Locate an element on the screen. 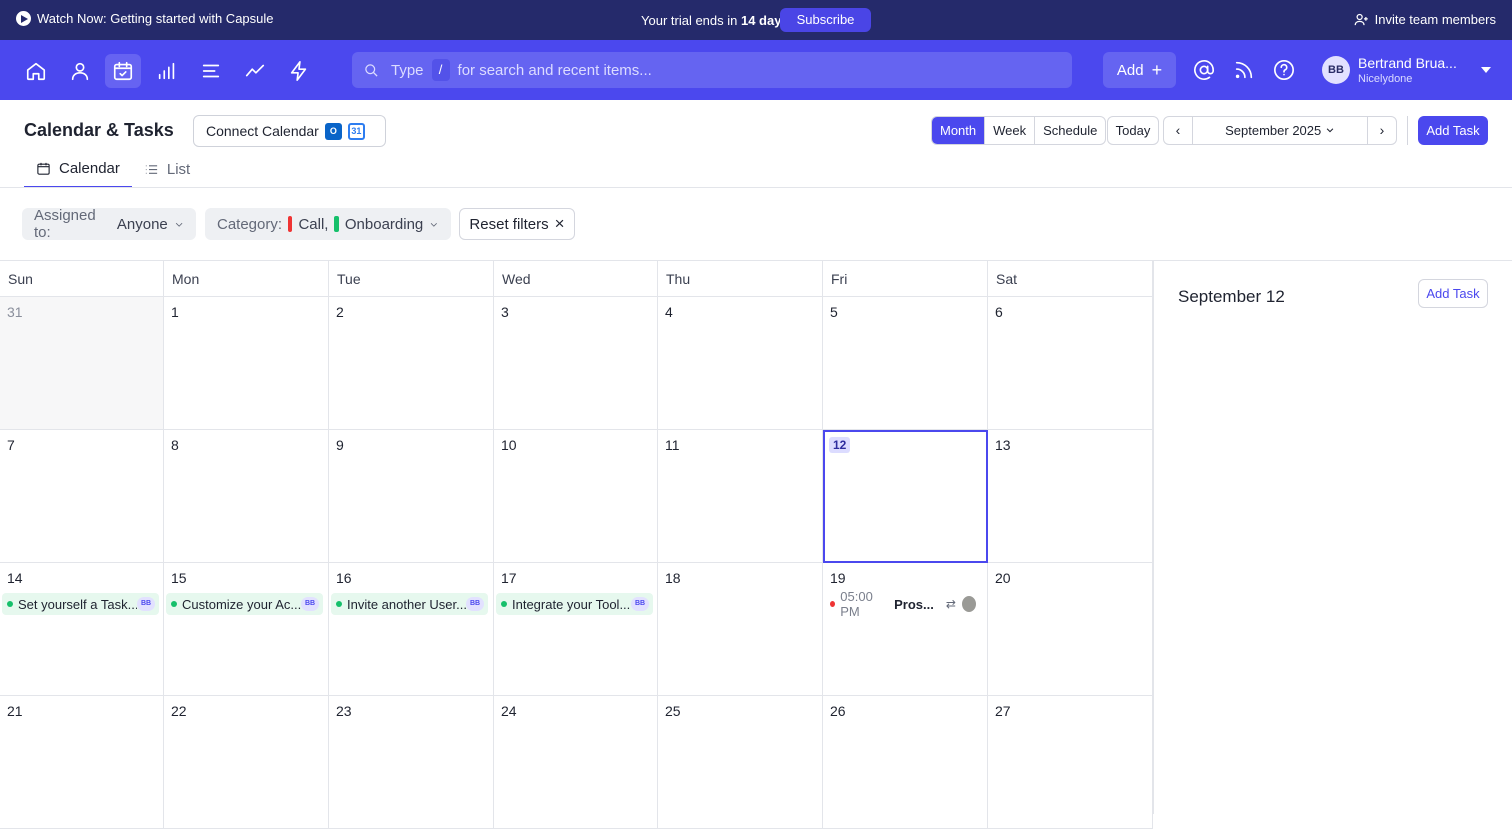  caret-down-icon is located at coordinates (1486, 70).